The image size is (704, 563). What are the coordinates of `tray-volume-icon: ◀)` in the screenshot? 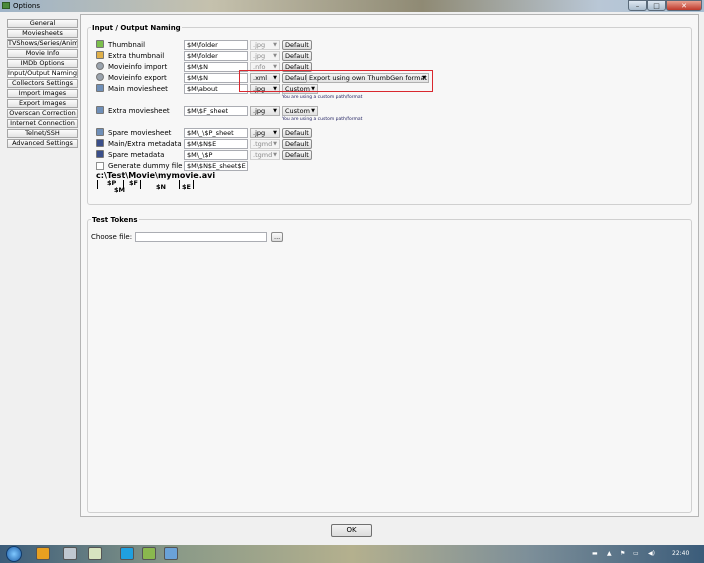 It's located at (651, 553).